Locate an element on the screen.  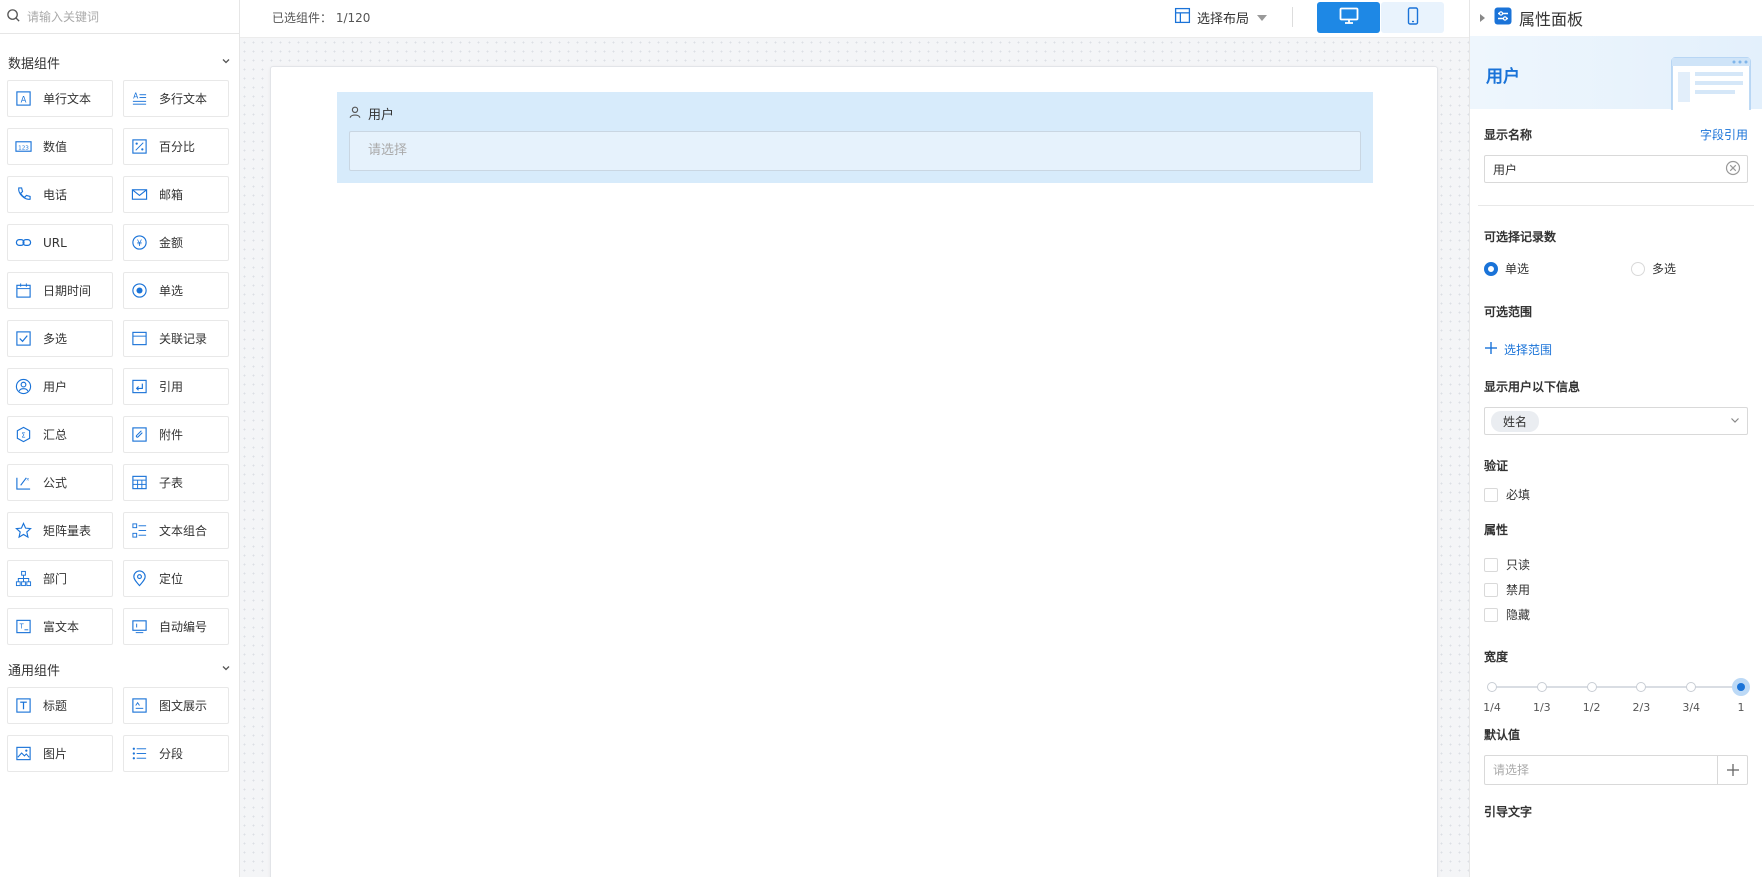
text-group-icon is located at coordinates (139, 531).